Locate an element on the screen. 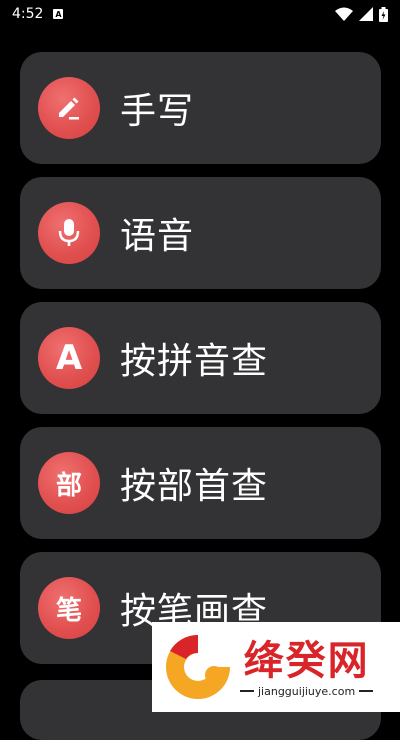  menu-item-label: 按拼音查 is located at coordinates (194, 361).